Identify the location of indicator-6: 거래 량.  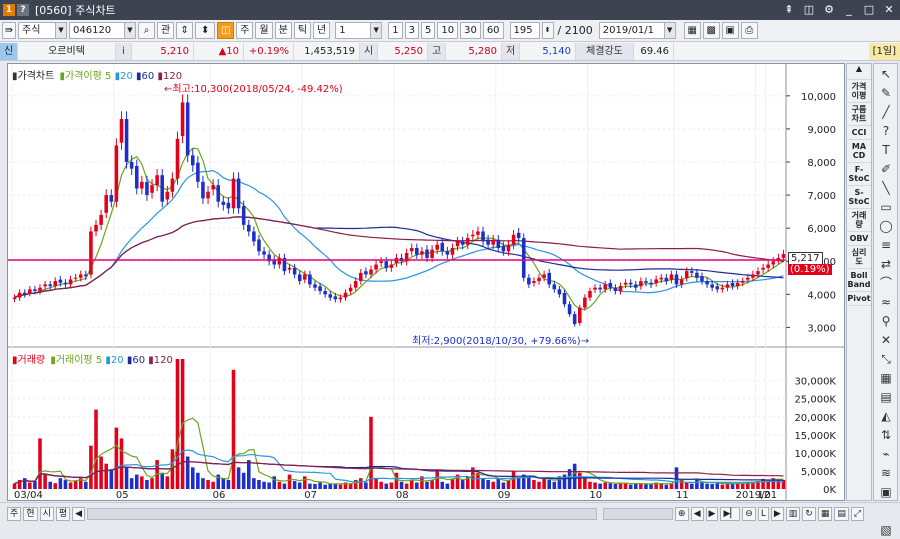
(859, 220).